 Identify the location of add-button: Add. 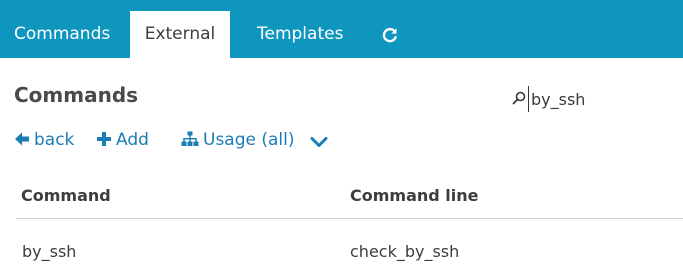
(122, 140).